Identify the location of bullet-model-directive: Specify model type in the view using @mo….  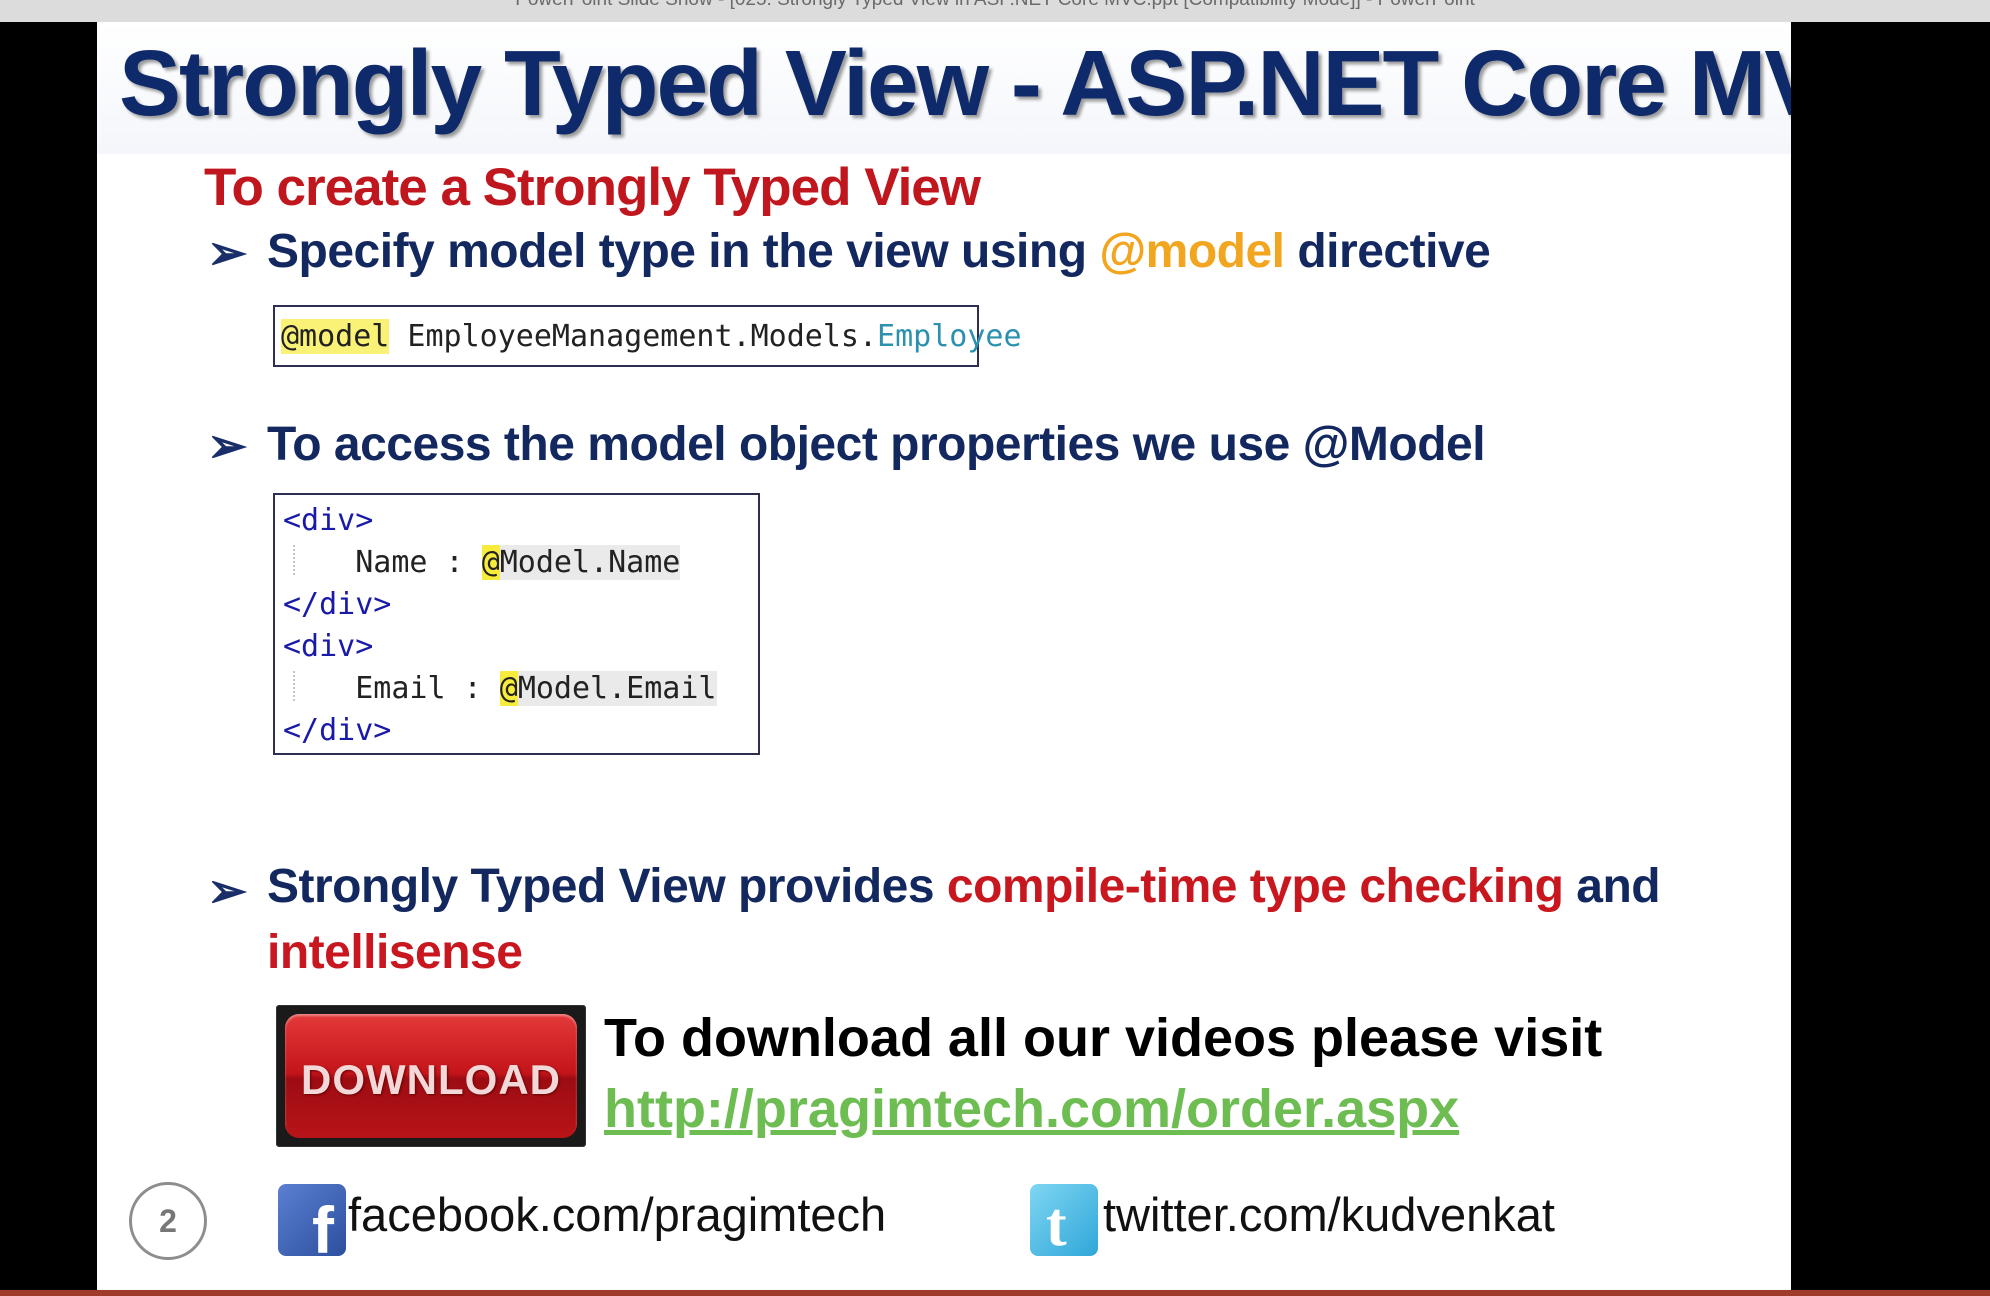
(879, 251).